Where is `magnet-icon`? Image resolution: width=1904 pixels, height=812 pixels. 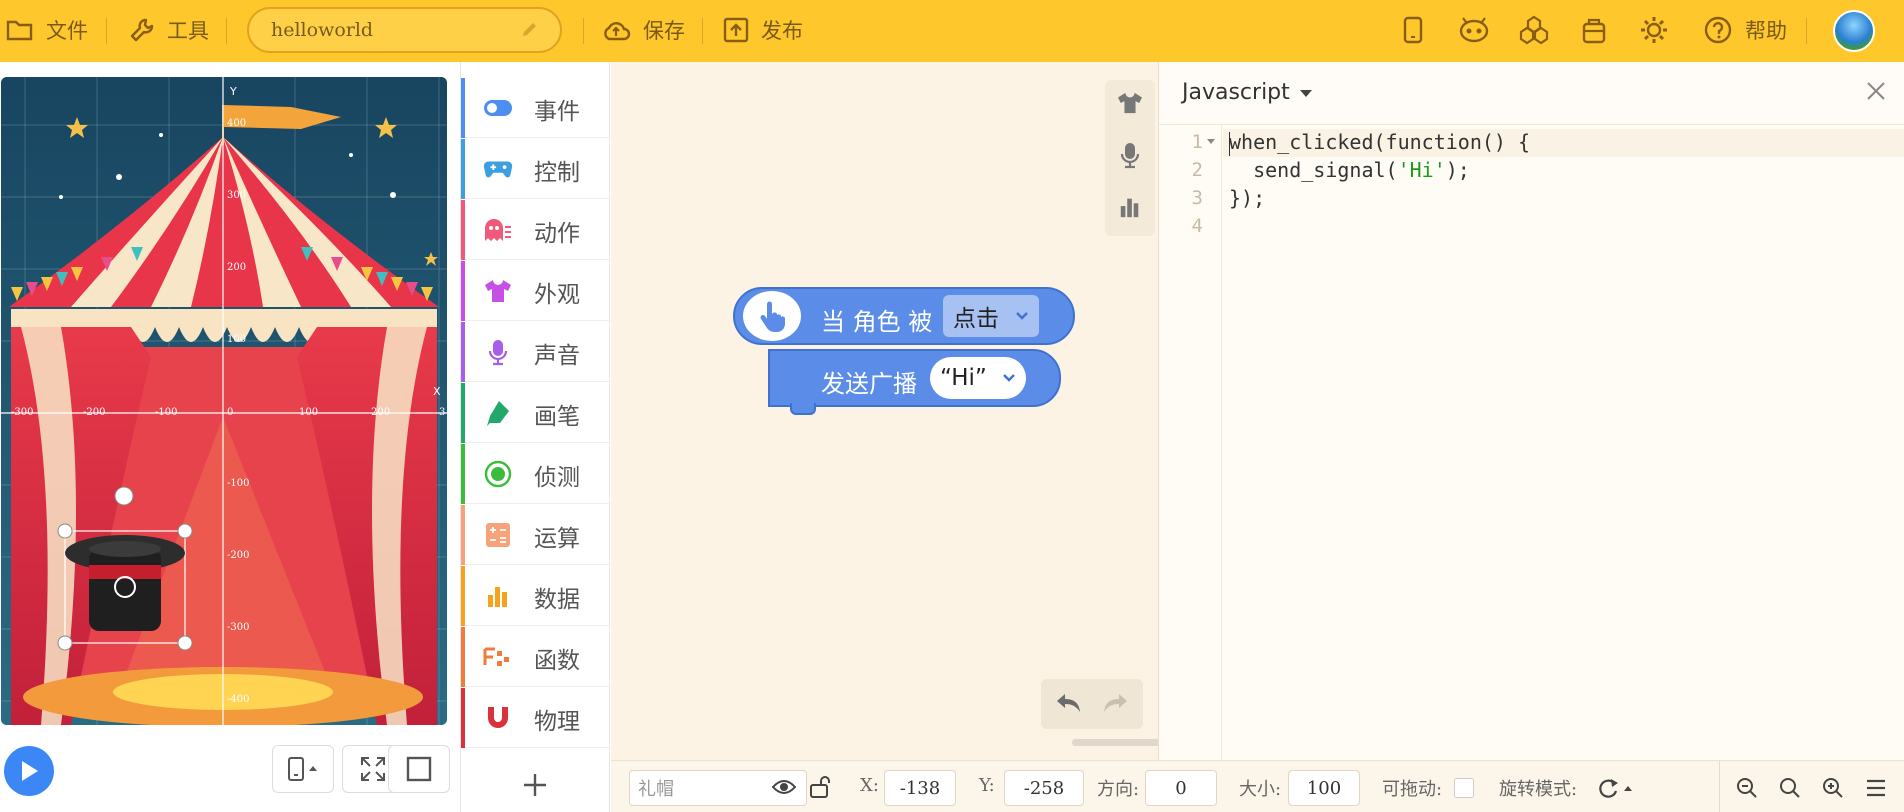 magnet-icon is located at coordinates (498, 718).